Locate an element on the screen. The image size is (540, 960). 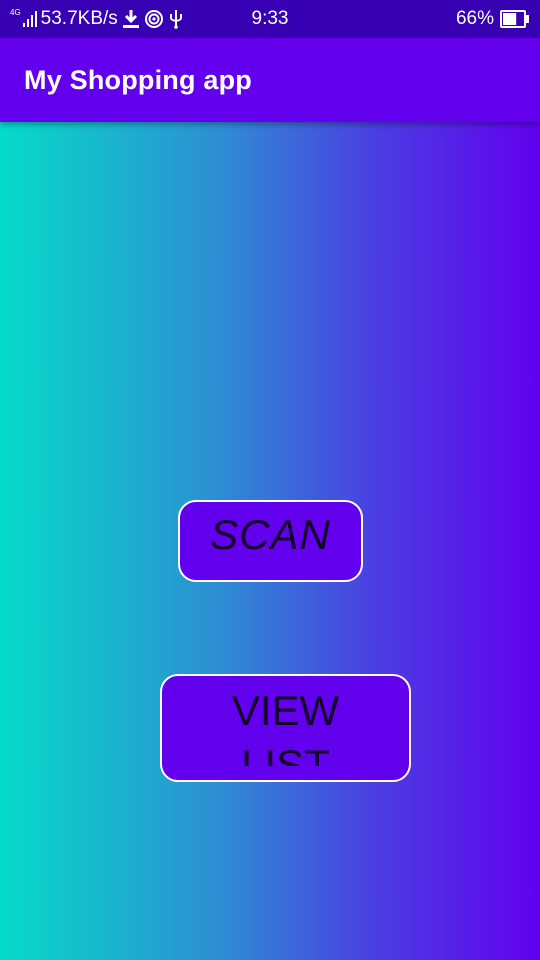
status-bar: 4G 53.7KB/s 9:33 66% is located at coordinates (270, 19).